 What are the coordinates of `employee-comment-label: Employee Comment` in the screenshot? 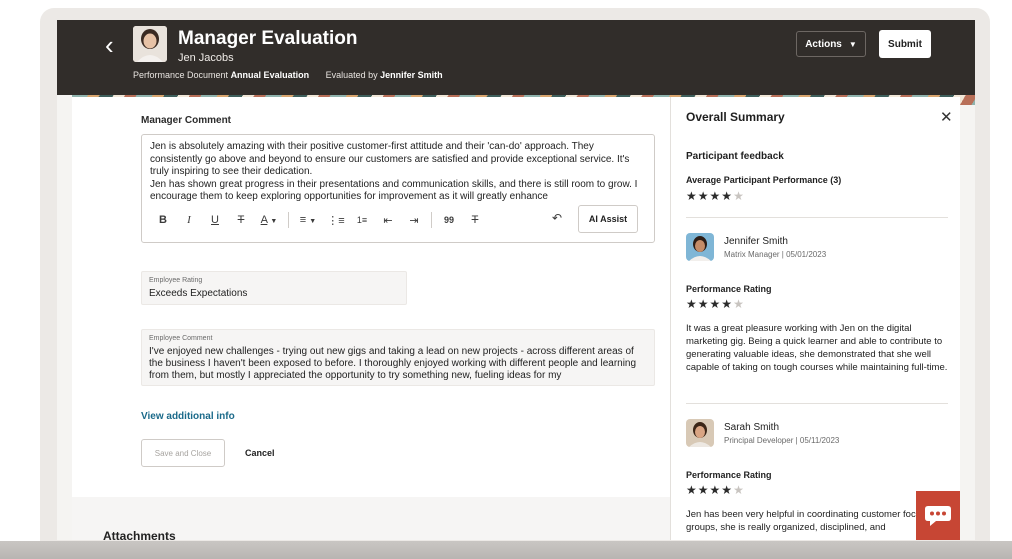 It's located at (181, 338).